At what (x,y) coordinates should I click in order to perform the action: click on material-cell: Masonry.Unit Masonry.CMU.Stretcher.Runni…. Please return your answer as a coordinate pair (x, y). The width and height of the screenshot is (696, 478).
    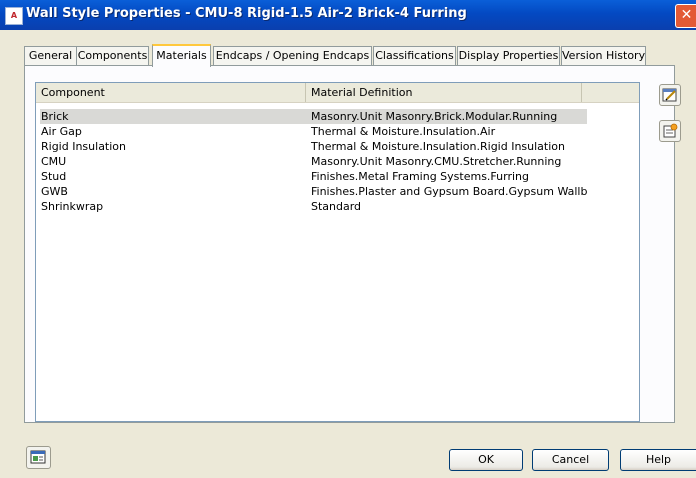
    Looking at the image, I should click on (446, 161).